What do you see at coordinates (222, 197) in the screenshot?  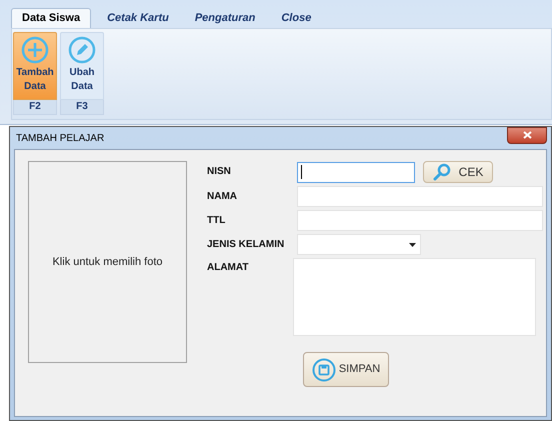 I see `field-label: NAMA` at bounding box center [222, 197].